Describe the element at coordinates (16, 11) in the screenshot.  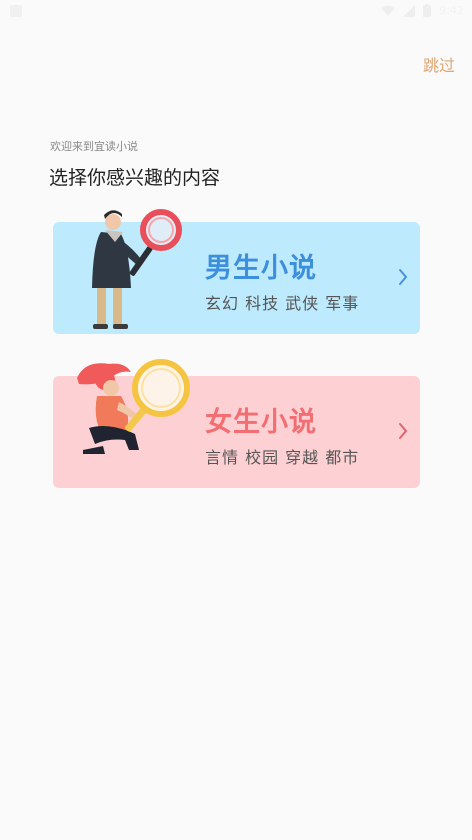
I see `app-notification-icon` at that location.